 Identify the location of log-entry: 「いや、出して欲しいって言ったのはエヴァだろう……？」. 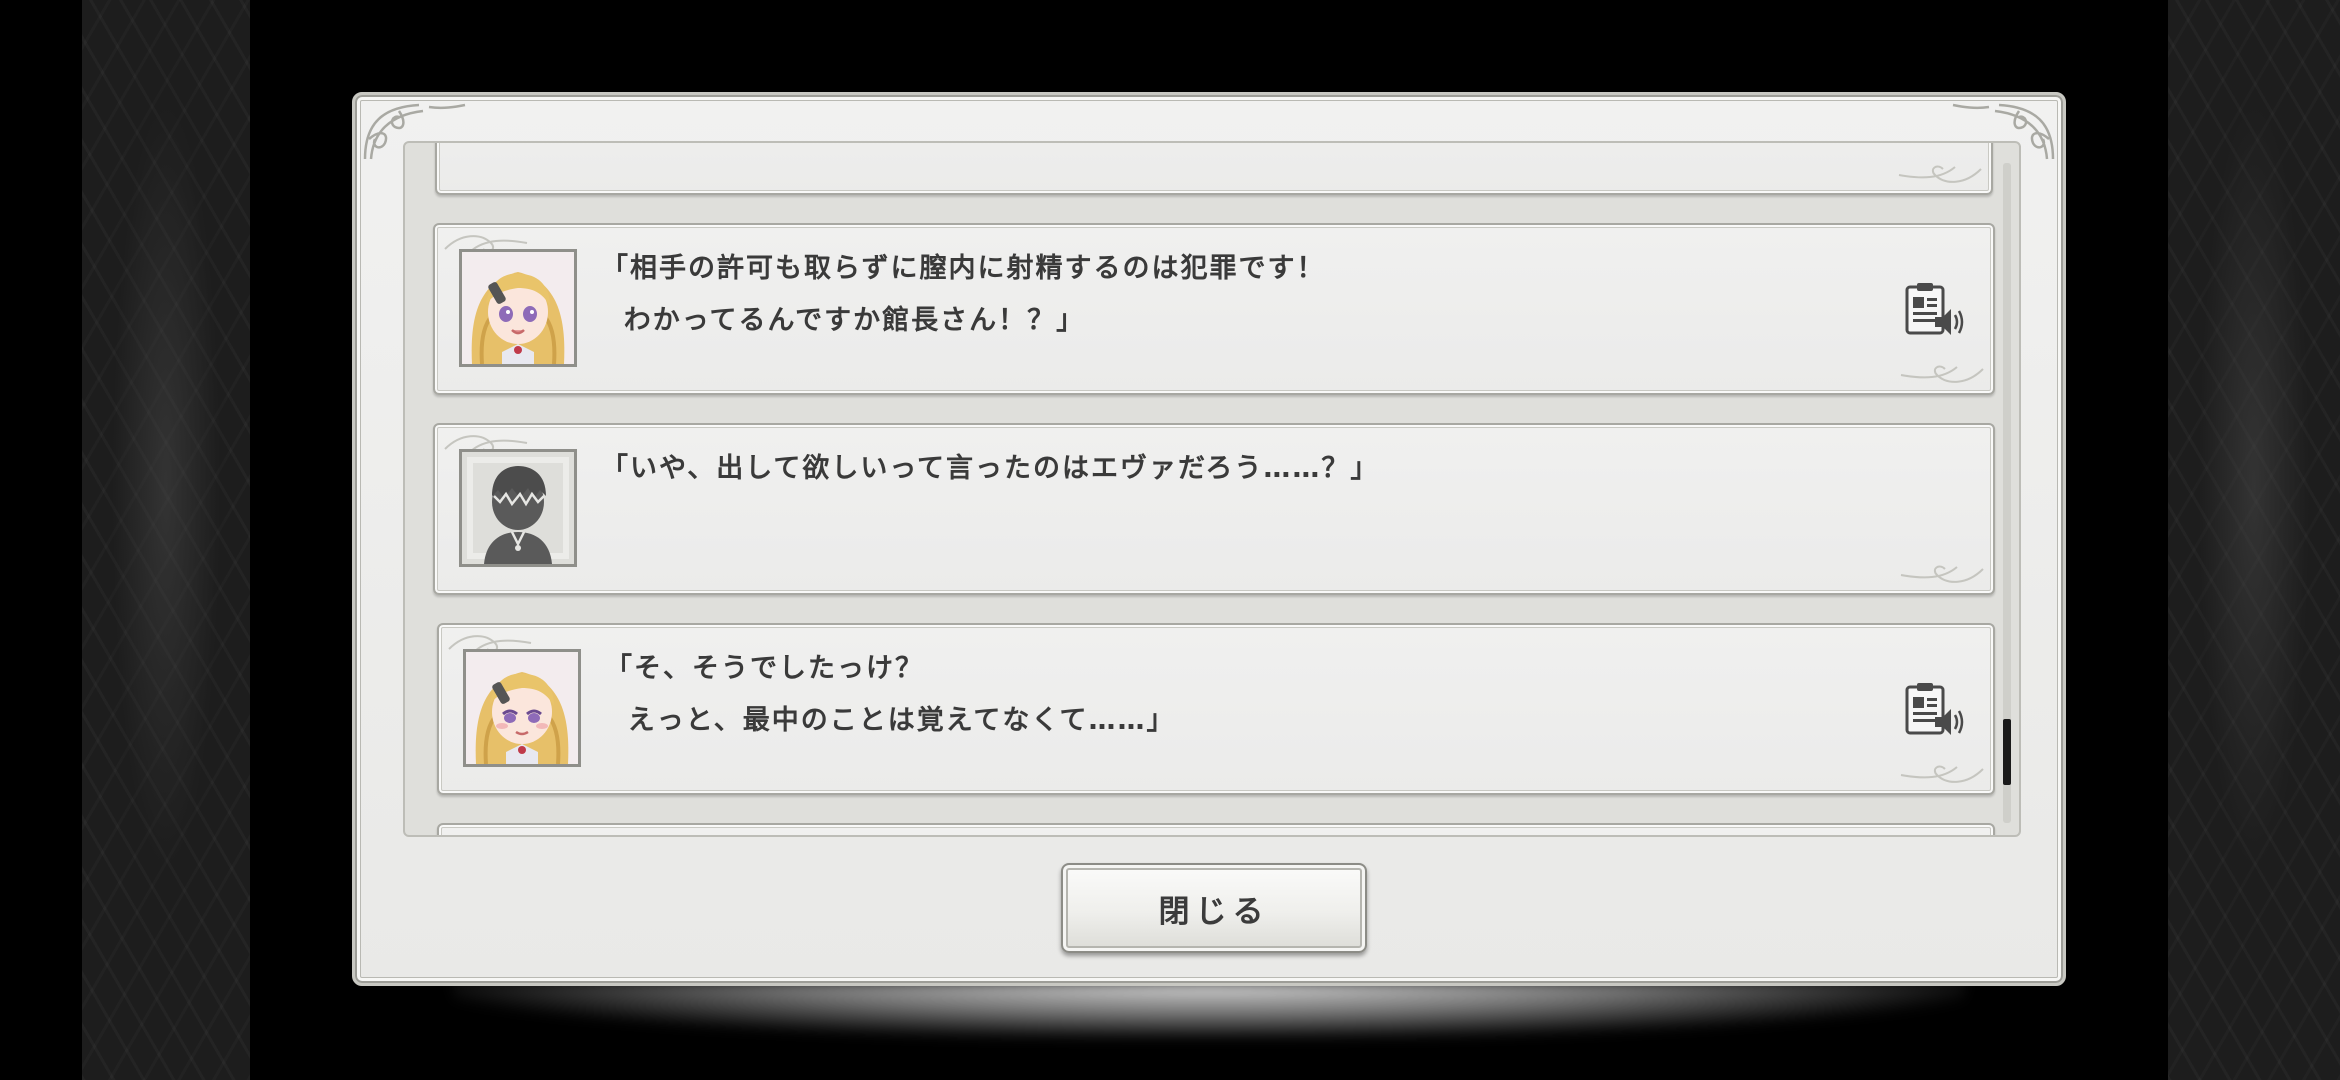
(1214, 509).